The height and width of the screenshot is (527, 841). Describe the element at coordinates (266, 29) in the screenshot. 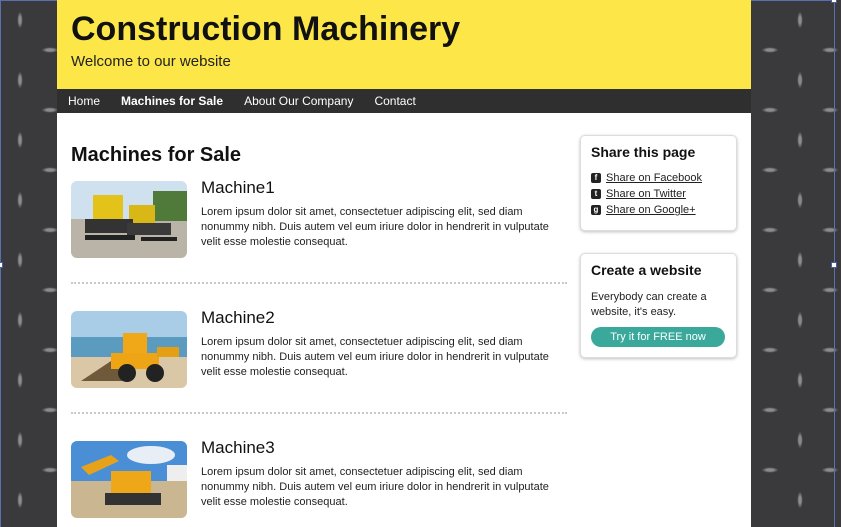

I see `site-title: Construction Machinery` at that location.